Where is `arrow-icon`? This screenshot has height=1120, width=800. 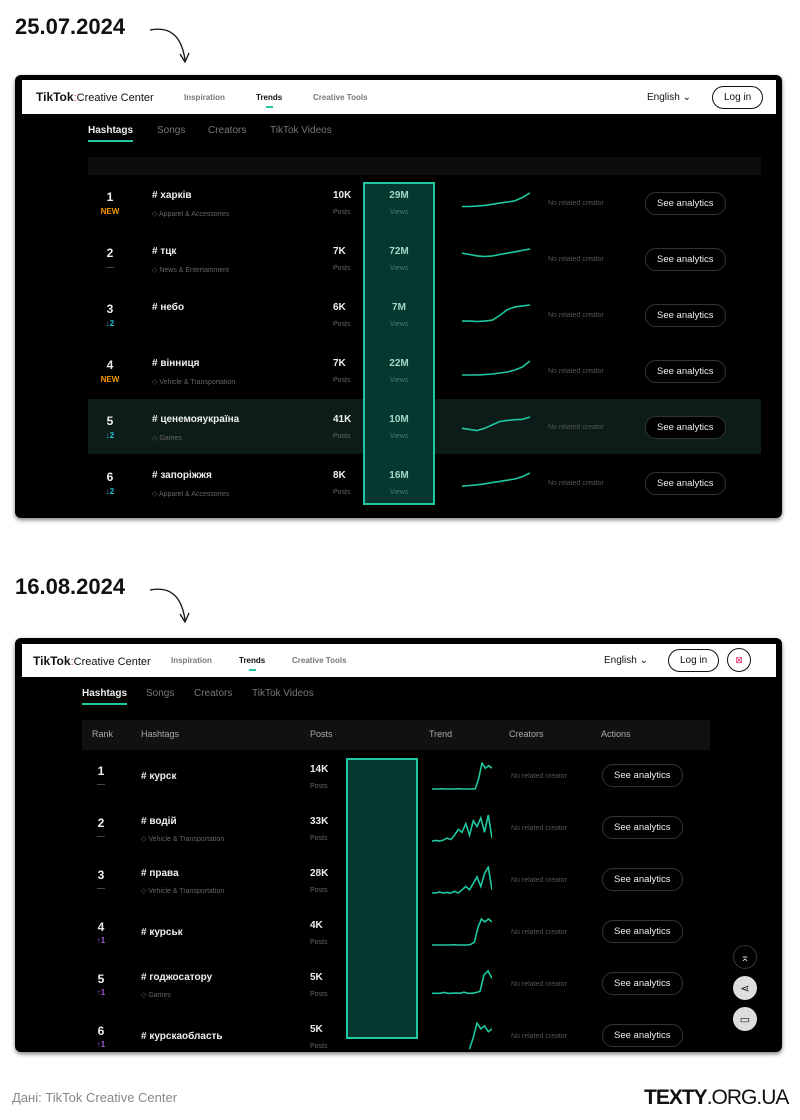 arrow-icon is located at coordinates (169, 46).